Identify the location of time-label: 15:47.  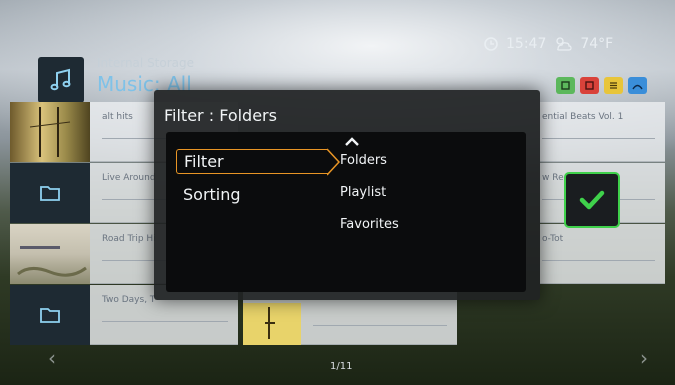
(526, 44).